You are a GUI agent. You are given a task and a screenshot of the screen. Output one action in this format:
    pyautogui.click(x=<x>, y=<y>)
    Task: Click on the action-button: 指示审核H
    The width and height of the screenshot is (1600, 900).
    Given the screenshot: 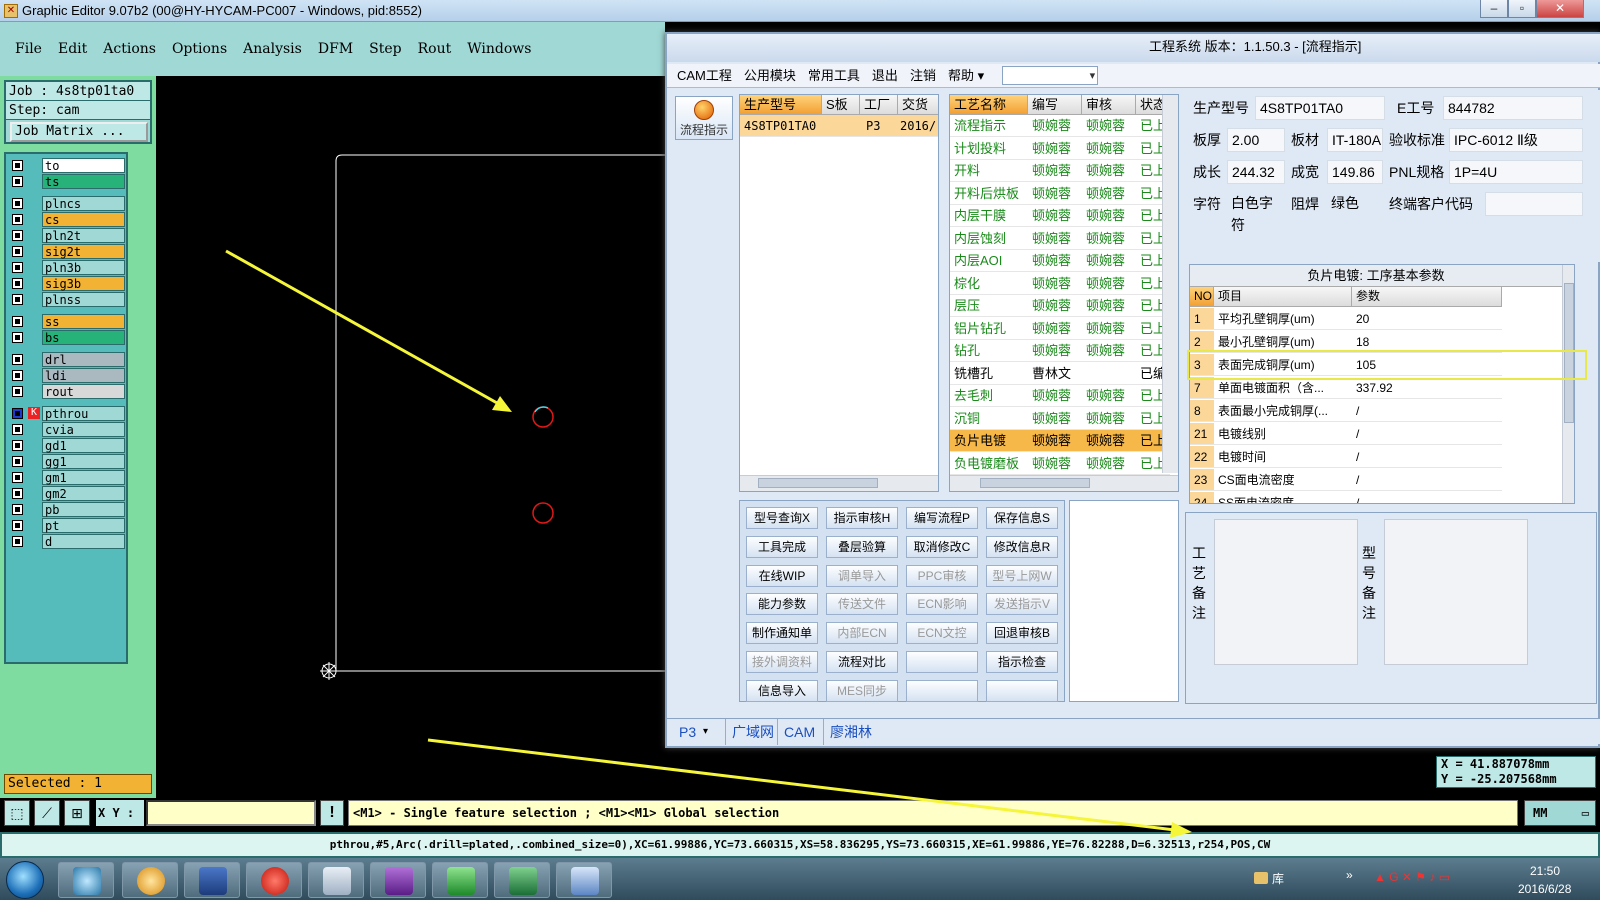 What is the action you would take?
    pyautogui.click(x=862, y=518)
    